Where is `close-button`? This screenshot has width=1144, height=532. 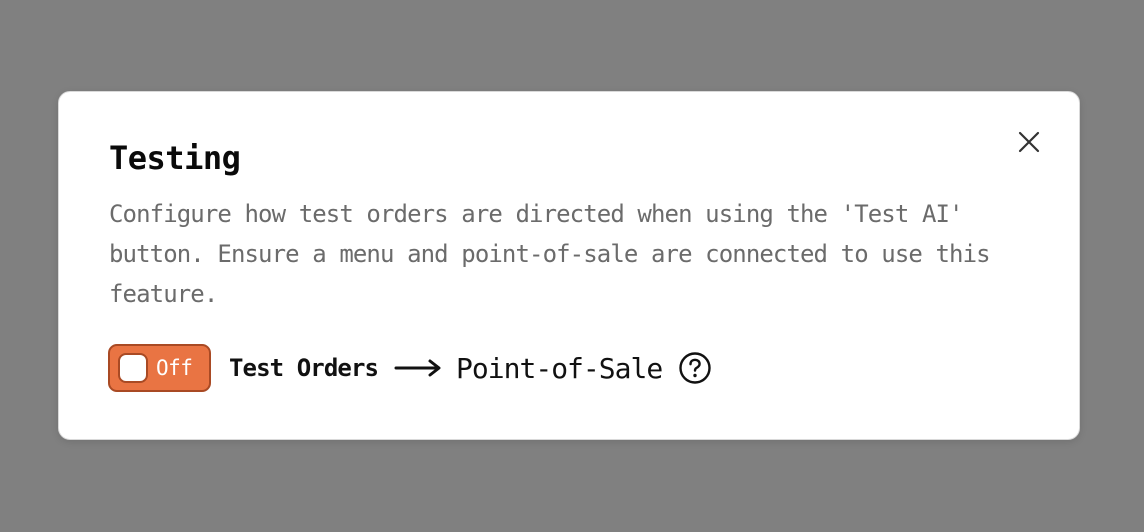 close-button is located at coordinates (1029, 142).